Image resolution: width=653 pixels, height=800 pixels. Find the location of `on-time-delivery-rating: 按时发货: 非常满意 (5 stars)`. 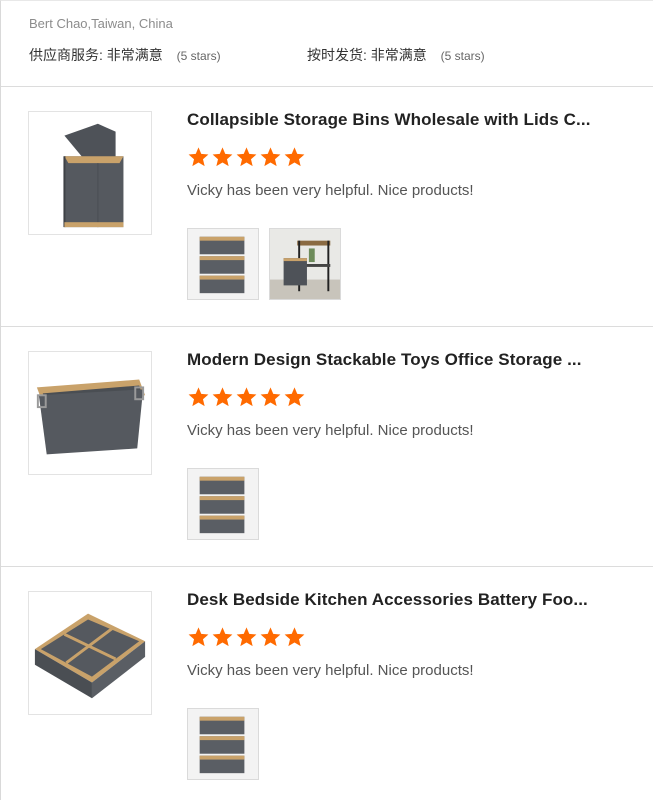

on-time-delivery-rating: 按时发货: 非常满意 (5 stars) is located at coordinates (396, 55).